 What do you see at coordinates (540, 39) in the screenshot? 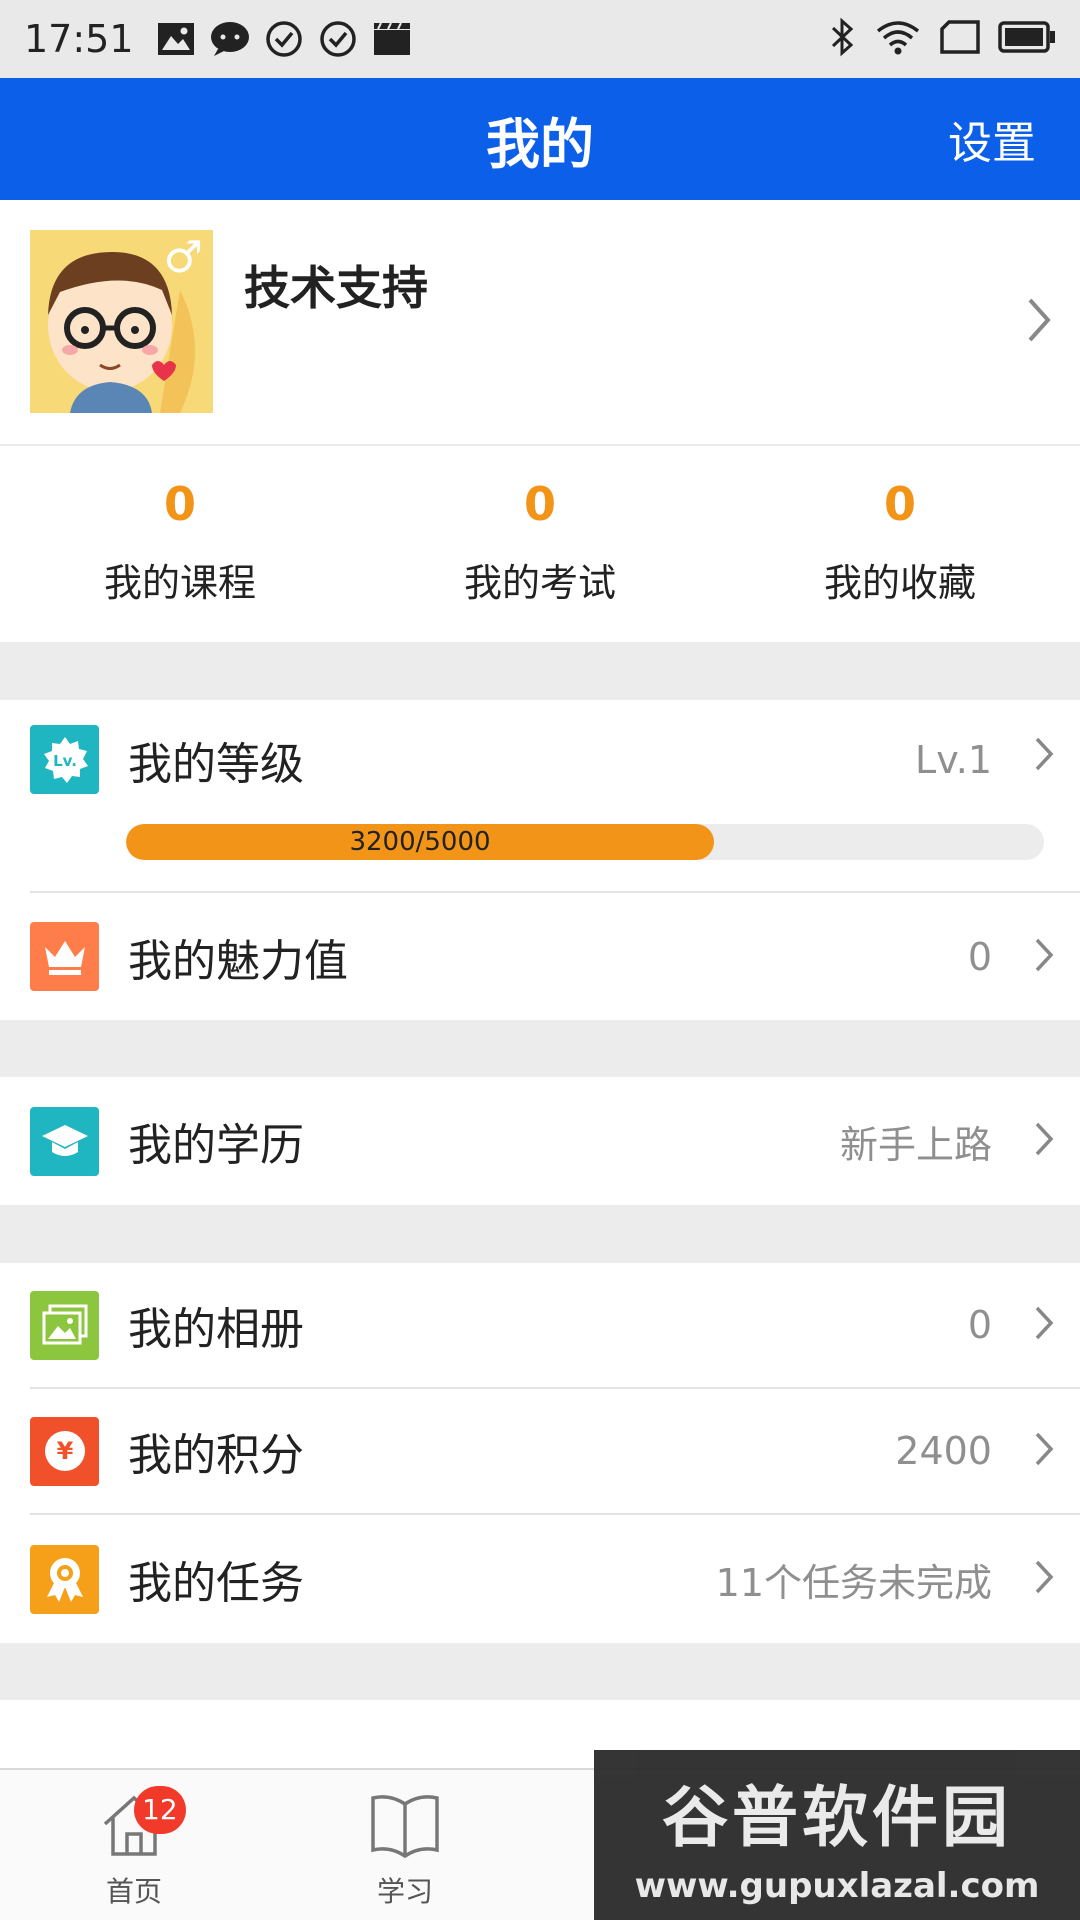
I see `status-bar: 17:51` at bounding box center [540, 39].